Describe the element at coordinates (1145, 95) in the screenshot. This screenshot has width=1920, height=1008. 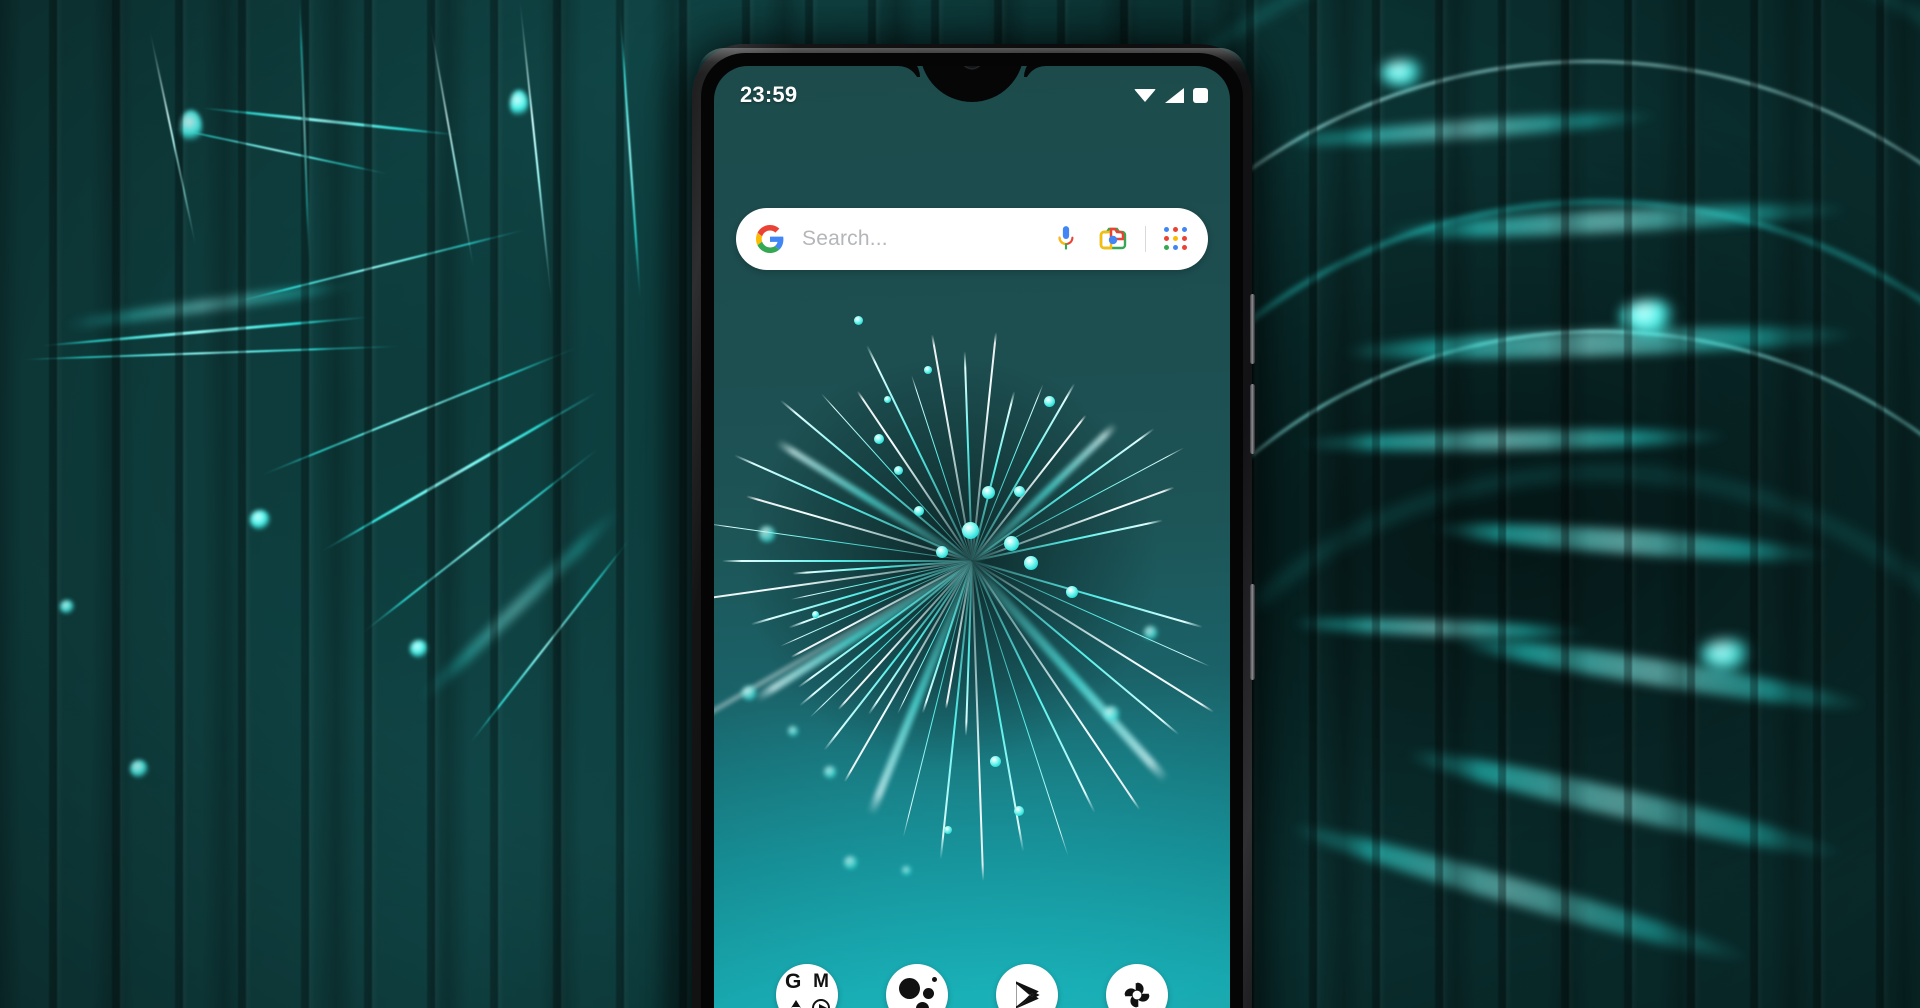
I see `wifi-triangle-icon` at that location.